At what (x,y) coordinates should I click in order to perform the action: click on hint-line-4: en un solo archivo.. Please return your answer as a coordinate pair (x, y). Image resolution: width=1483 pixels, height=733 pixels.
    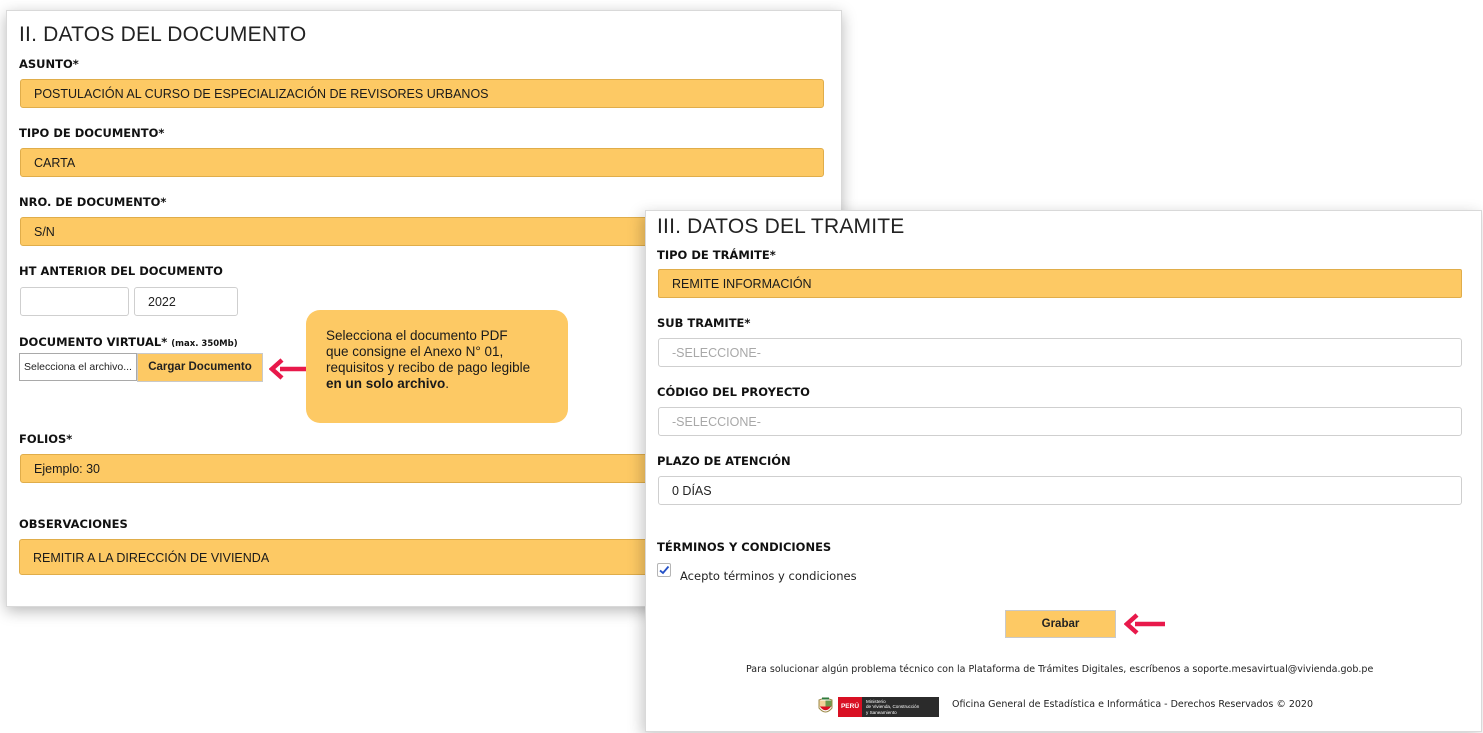
    Looking at the image, I should click on (447, 384).